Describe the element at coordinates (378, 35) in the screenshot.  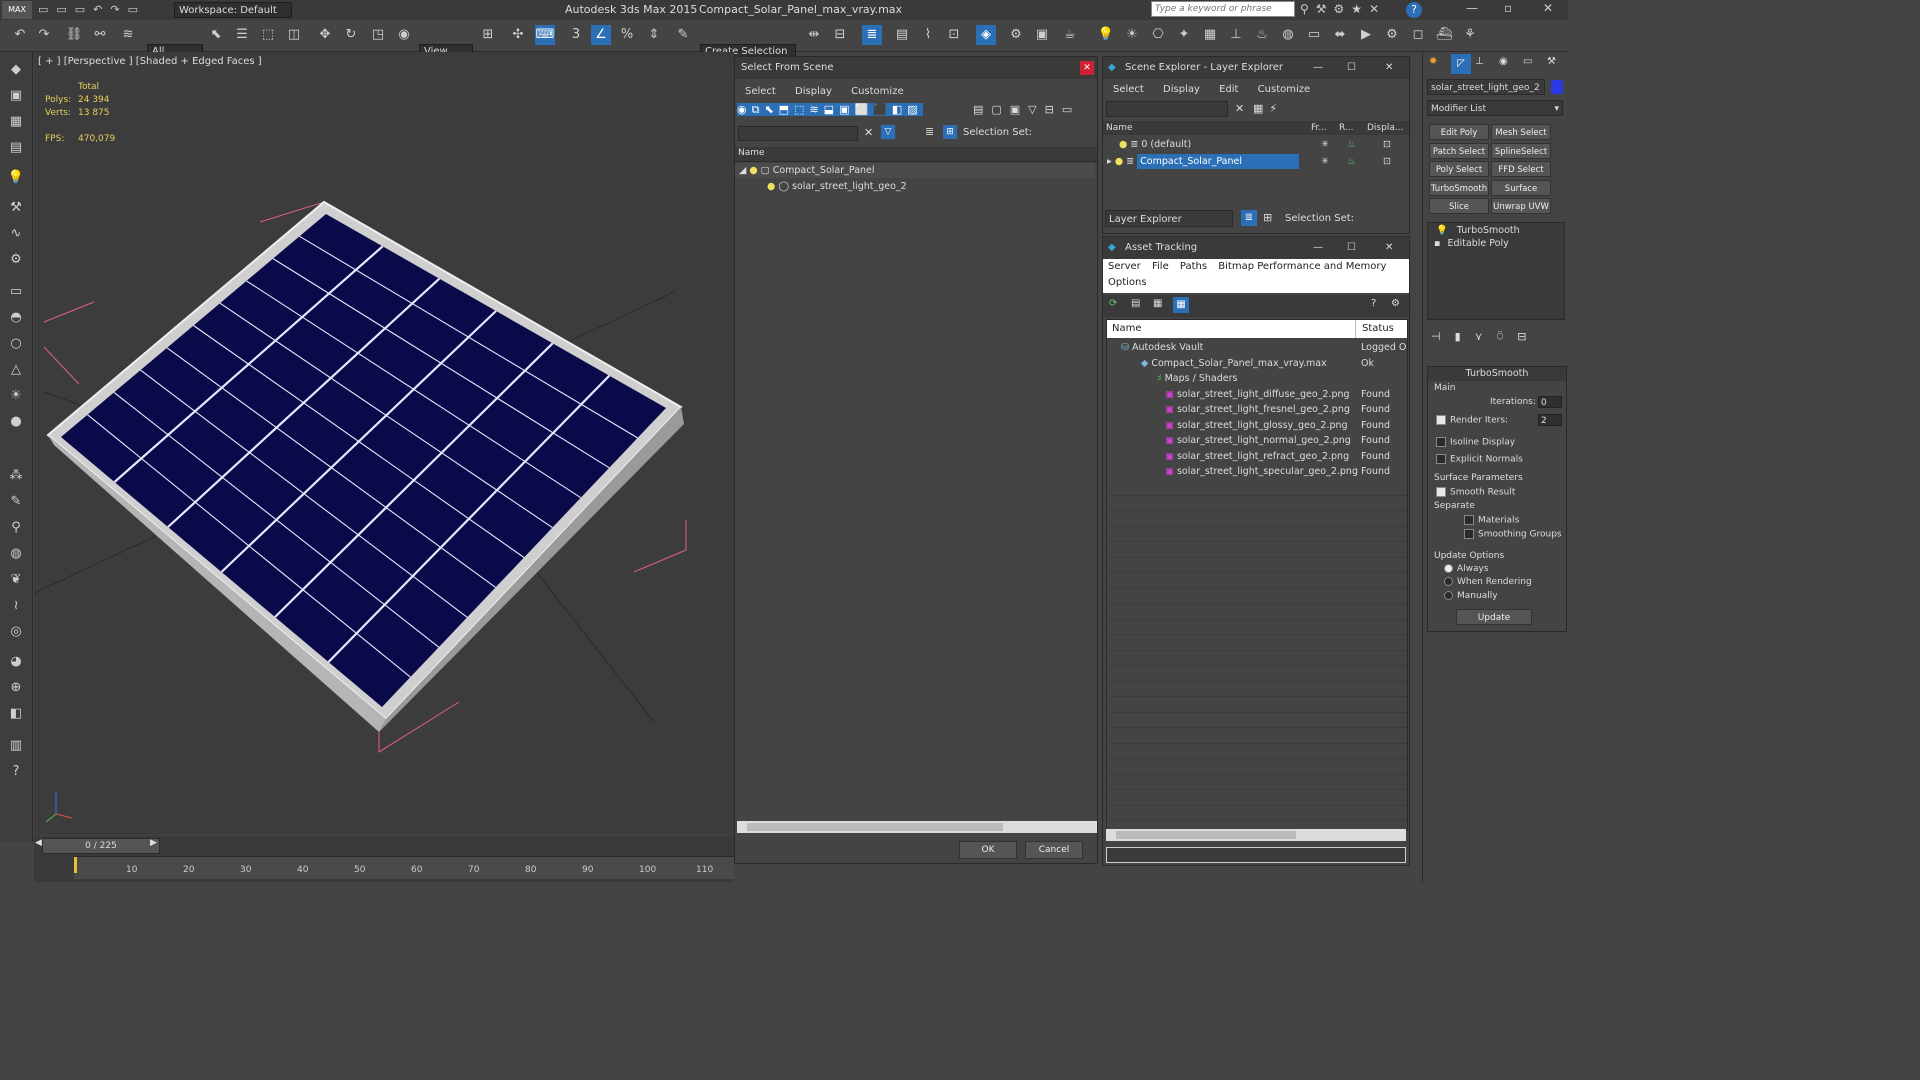
I see `scale-icon: ◳` at that location.